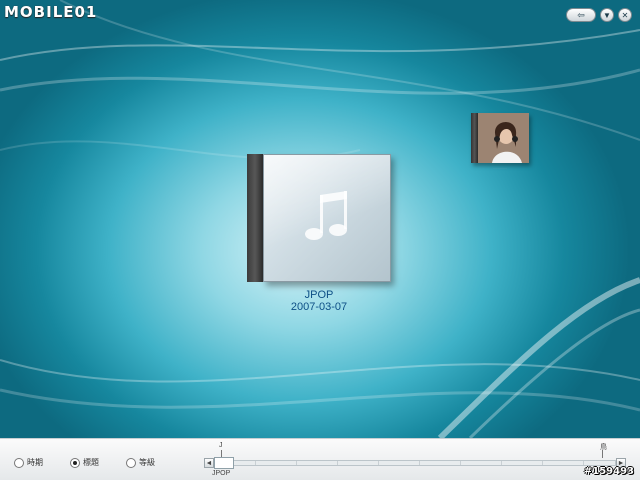 The width and height of the screenshot is (640, 480). Describe the element at coordinates (75, 462) in the screenshot. I see `radio-selected-icon` at that location.